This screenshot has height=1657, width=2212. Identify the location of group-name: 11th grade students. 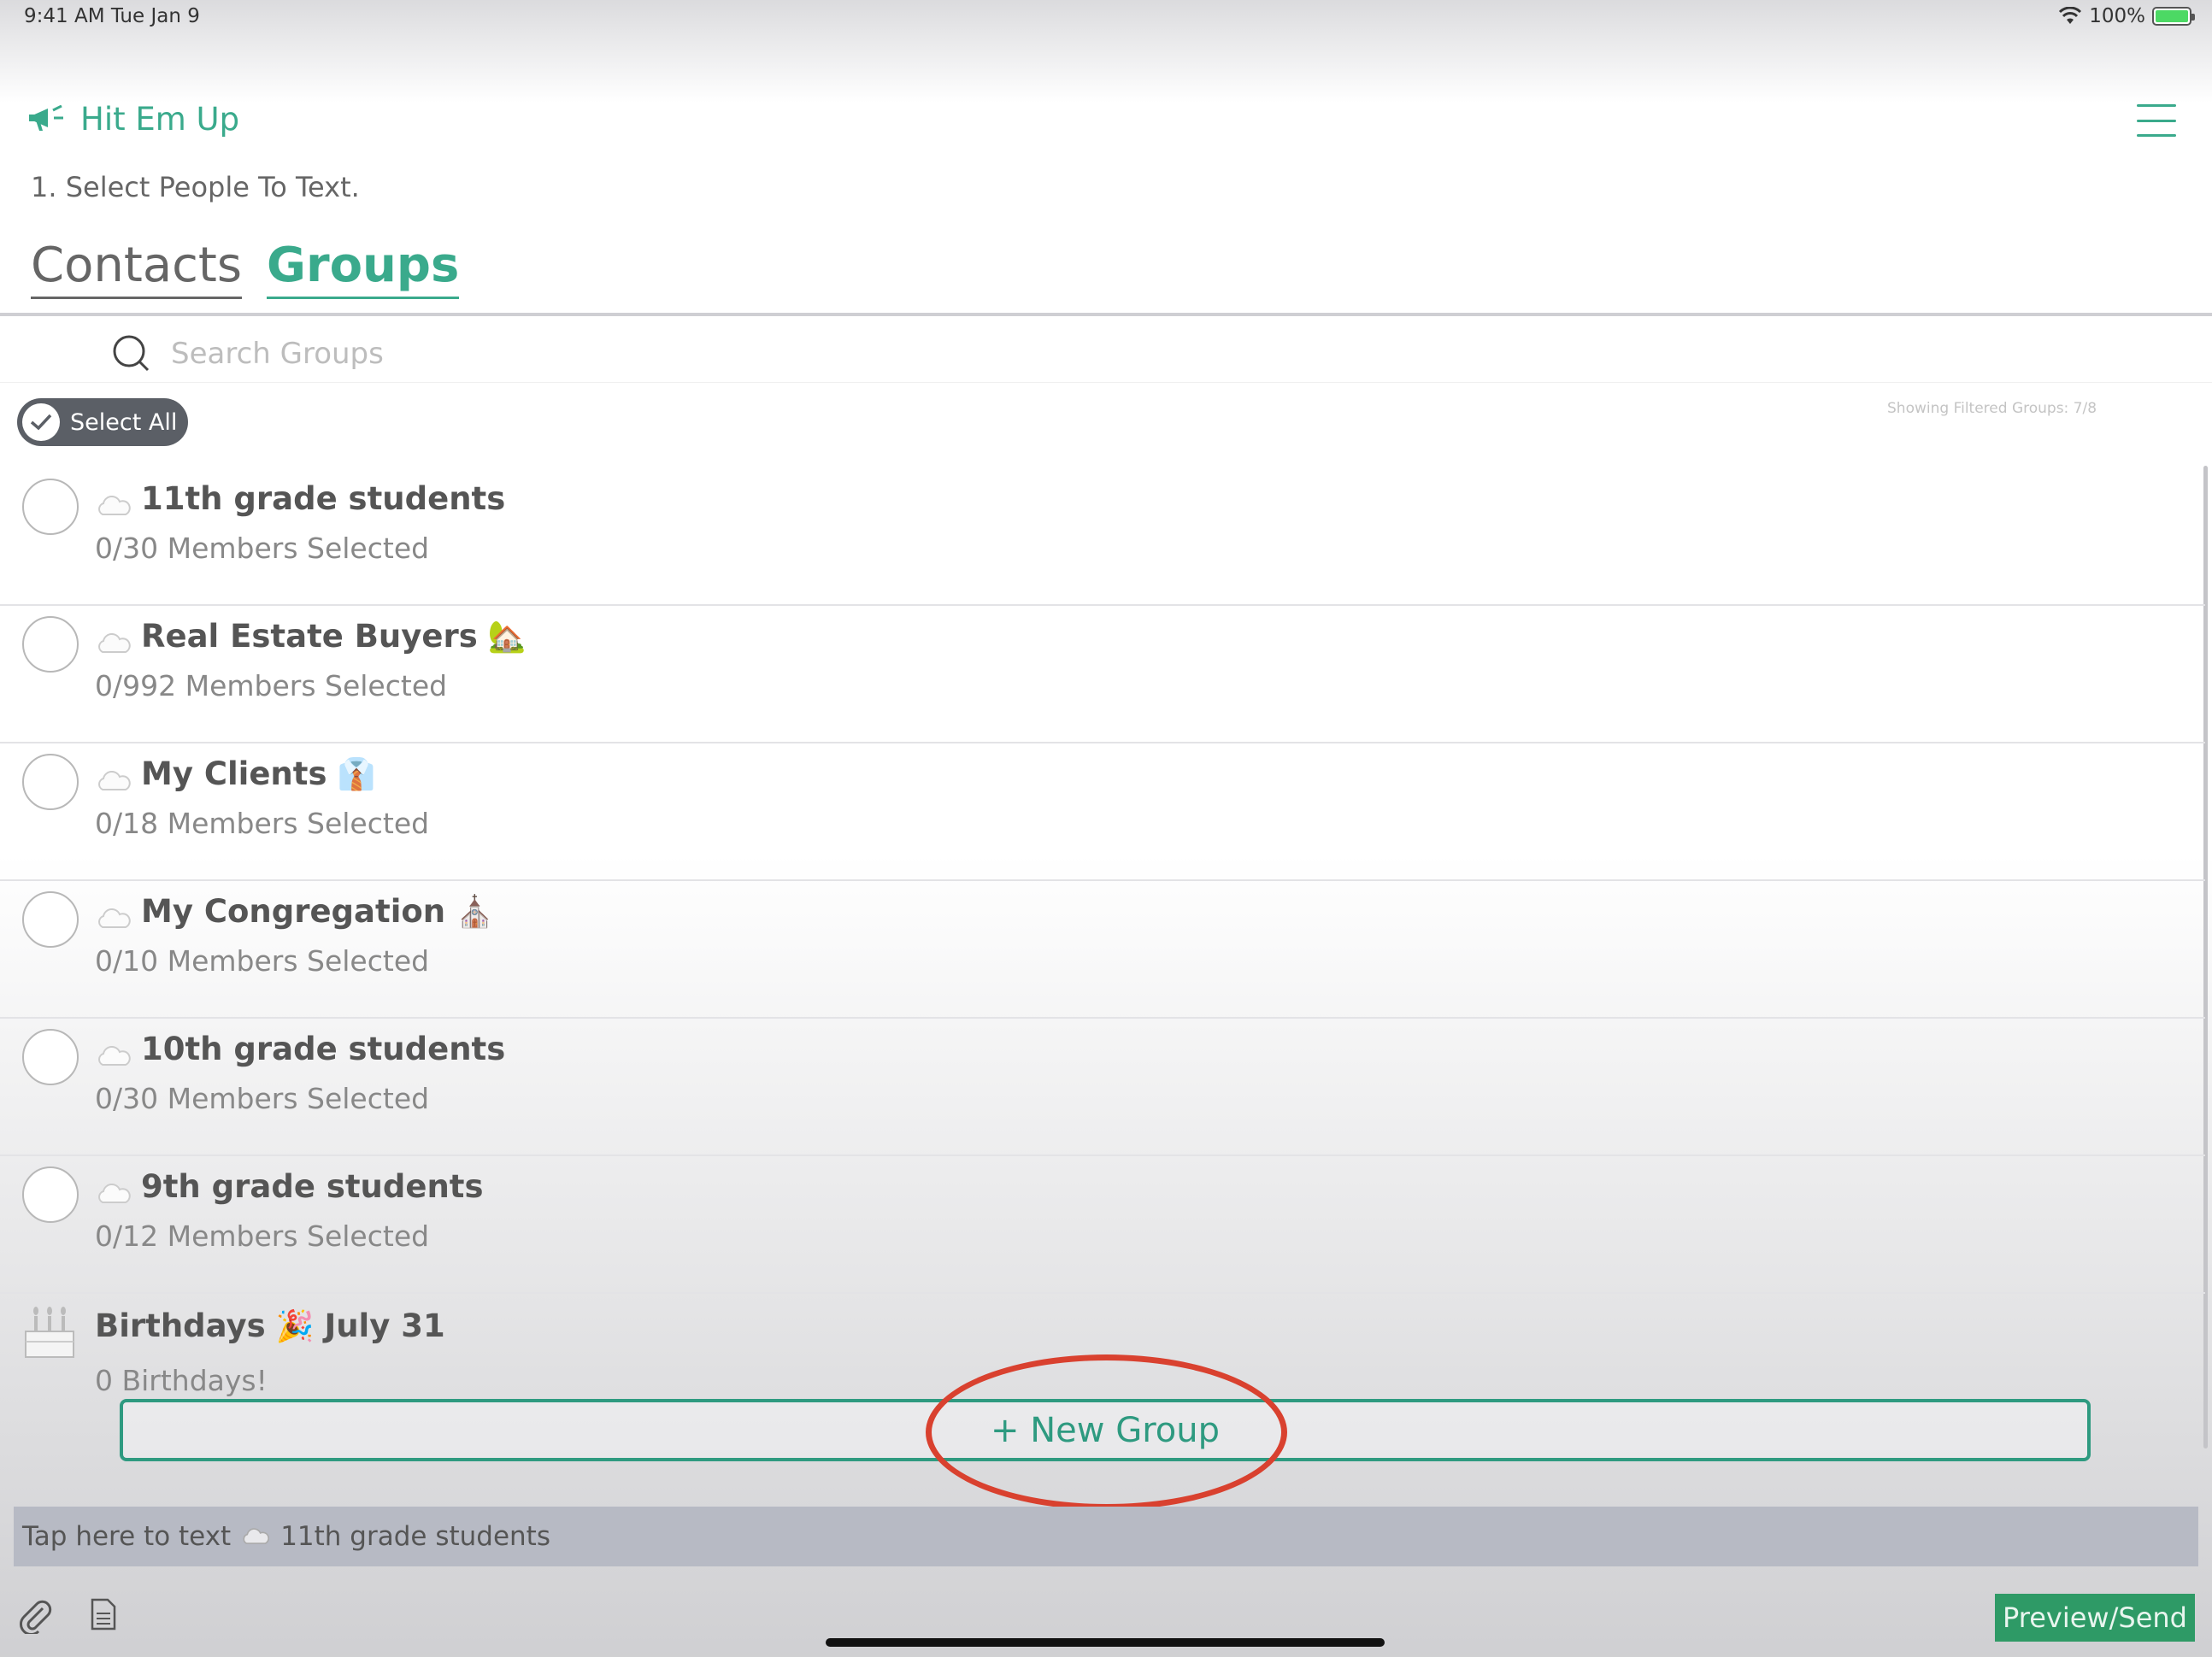
(328, 498).